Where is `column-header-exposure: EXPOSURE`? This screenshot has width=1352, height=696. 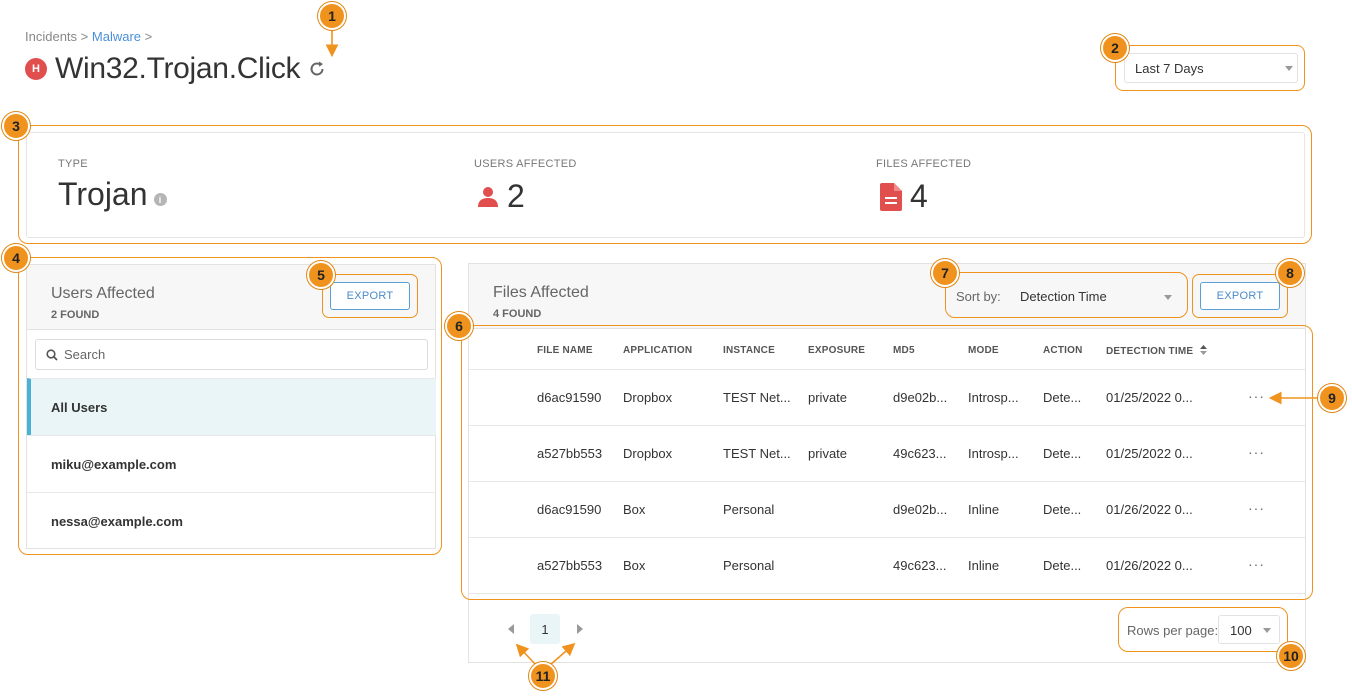
column-header-exposure: EXPOSURE is located at coordinates (836, 350).